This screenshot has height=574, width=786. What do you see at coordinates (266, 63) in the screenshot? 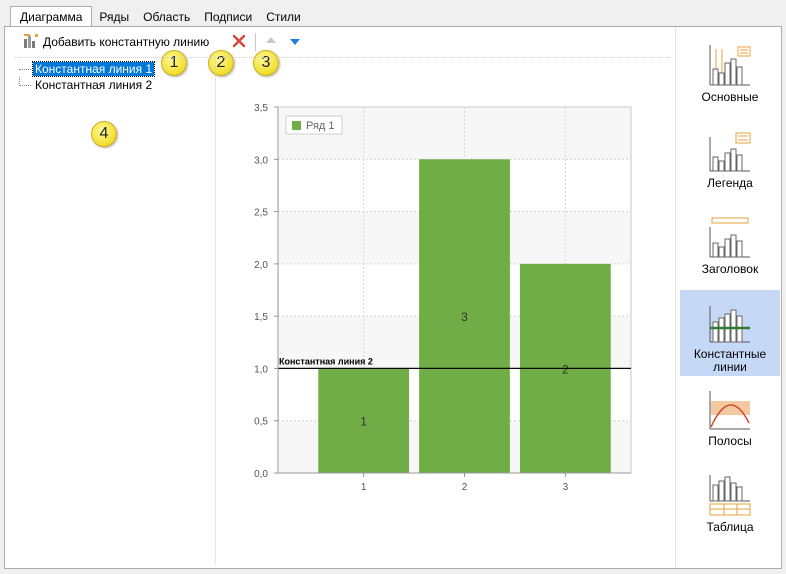
I see `callout-badge-3: 3` at bounding box center [266, 63].